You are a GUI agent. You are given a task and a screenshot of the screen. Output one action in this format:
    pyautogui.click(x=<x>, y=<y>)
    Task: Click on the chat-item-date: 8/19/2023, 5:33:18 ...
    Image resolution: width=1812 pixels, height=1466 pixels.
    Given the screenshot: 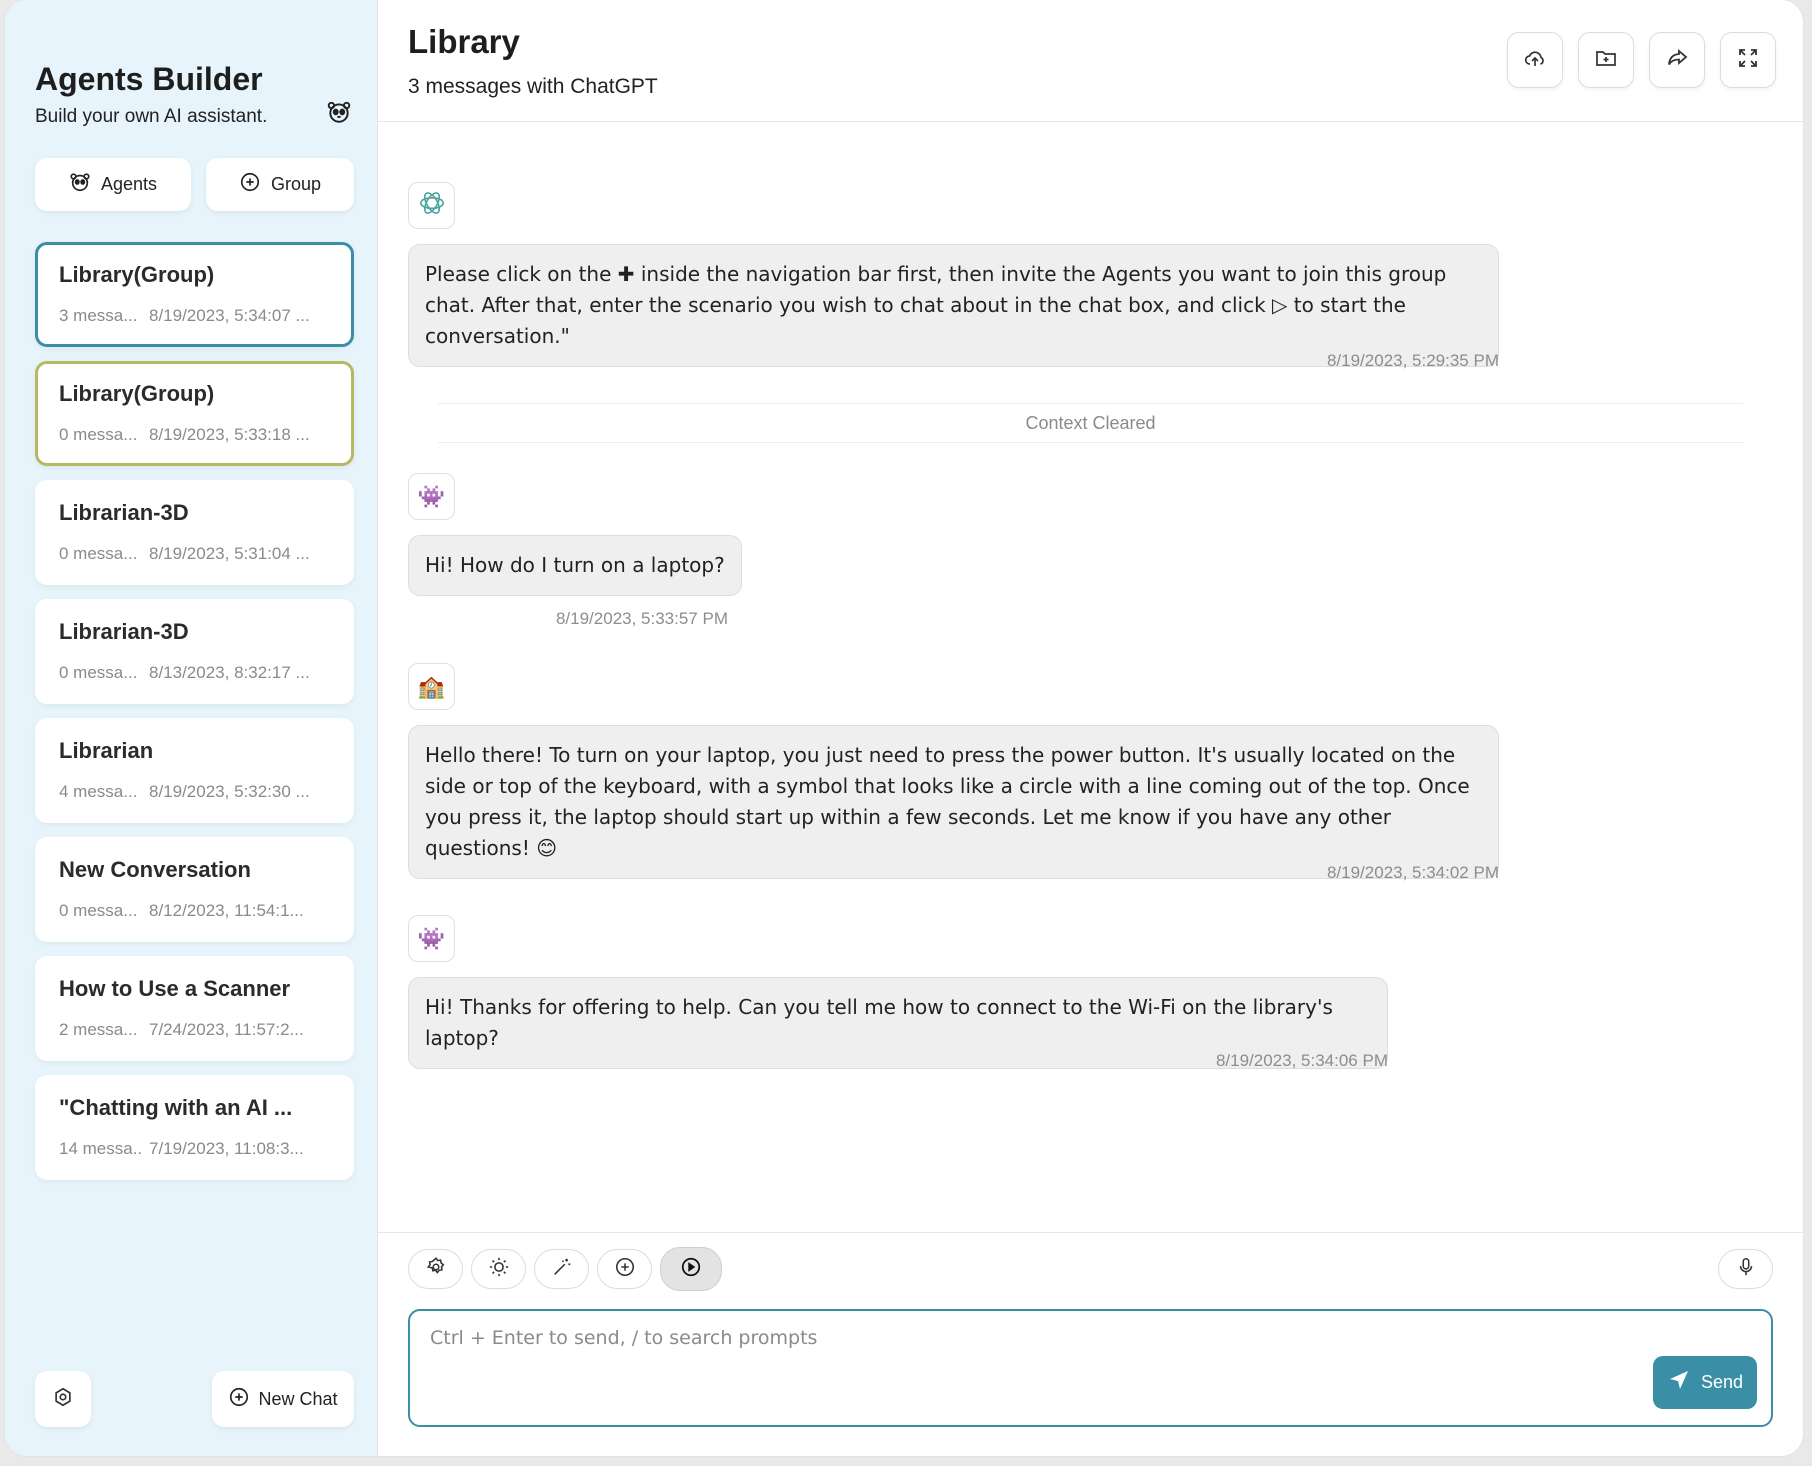 What is the action you would take?
    pyautogui.click(x=229, y=434)
    